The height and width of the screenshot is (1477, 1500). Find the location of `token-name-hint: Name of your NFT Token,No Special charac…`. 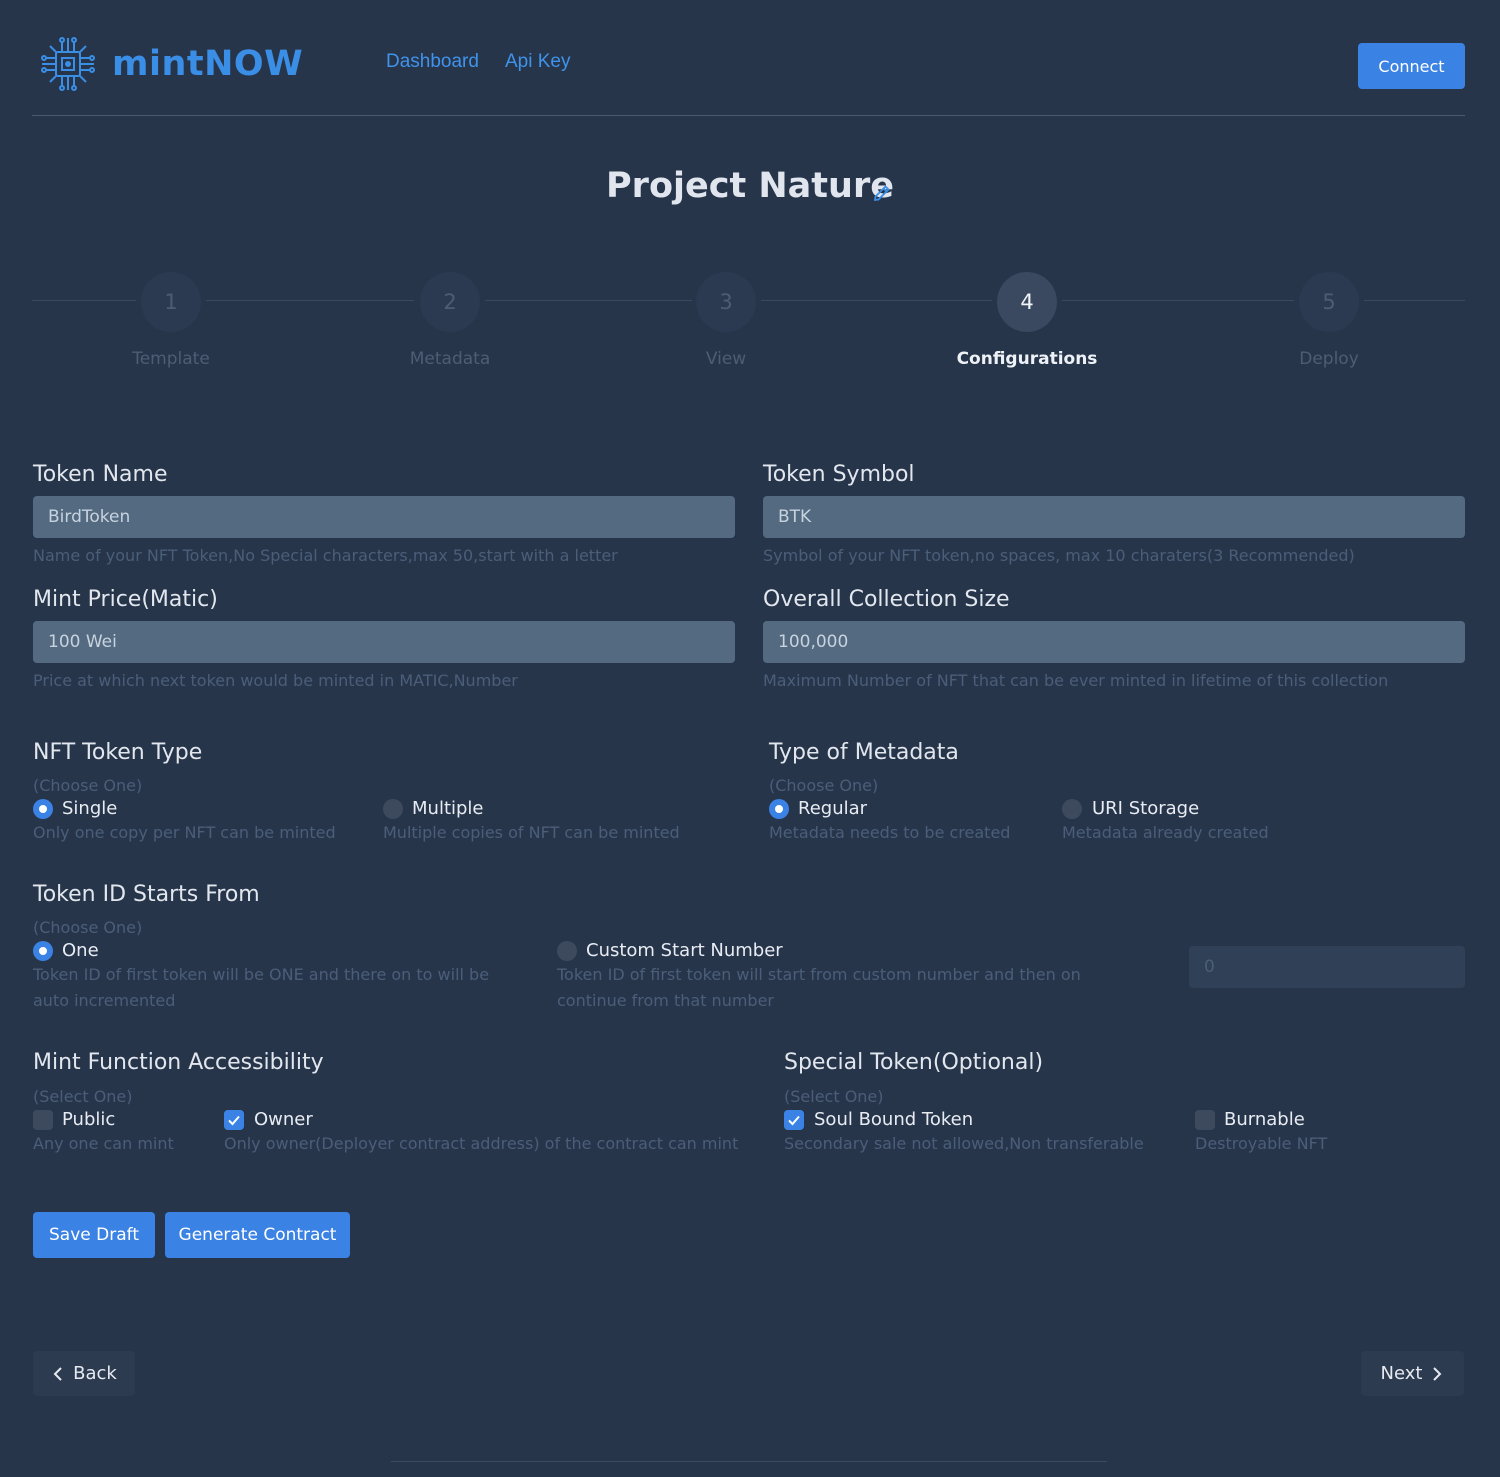

token-name-hint: Name of your NFT Token,No Special charac… is located at coordinates (325, 555).